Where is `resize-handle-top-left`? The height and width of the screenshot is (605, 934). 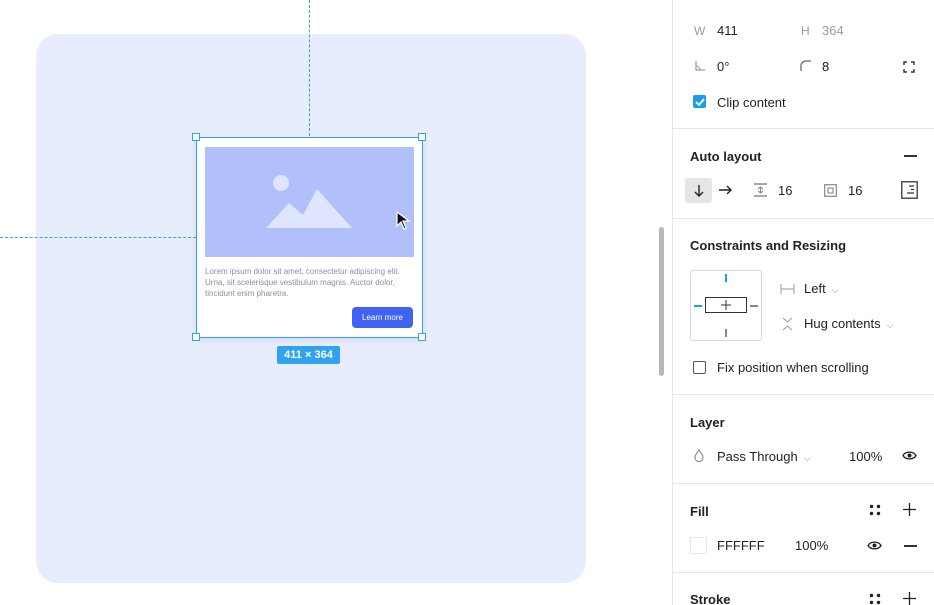 resize-handle-top-left is located at coordinates (196, 137).